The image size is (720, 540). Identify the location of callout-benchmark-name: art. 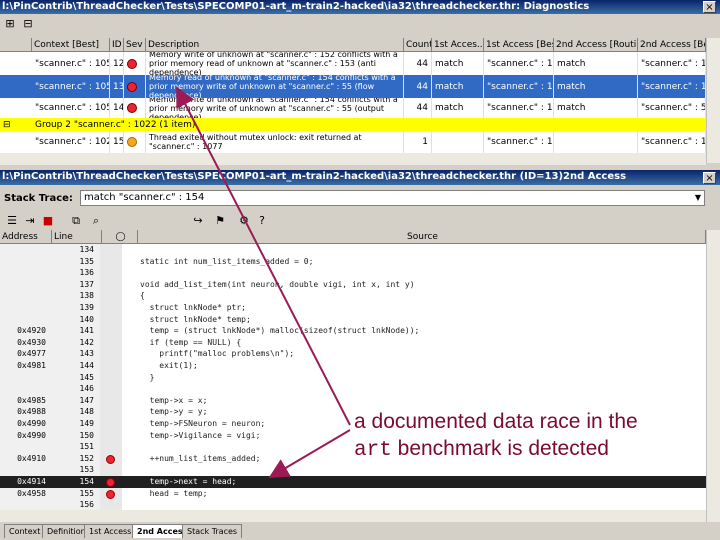
(373, 450).